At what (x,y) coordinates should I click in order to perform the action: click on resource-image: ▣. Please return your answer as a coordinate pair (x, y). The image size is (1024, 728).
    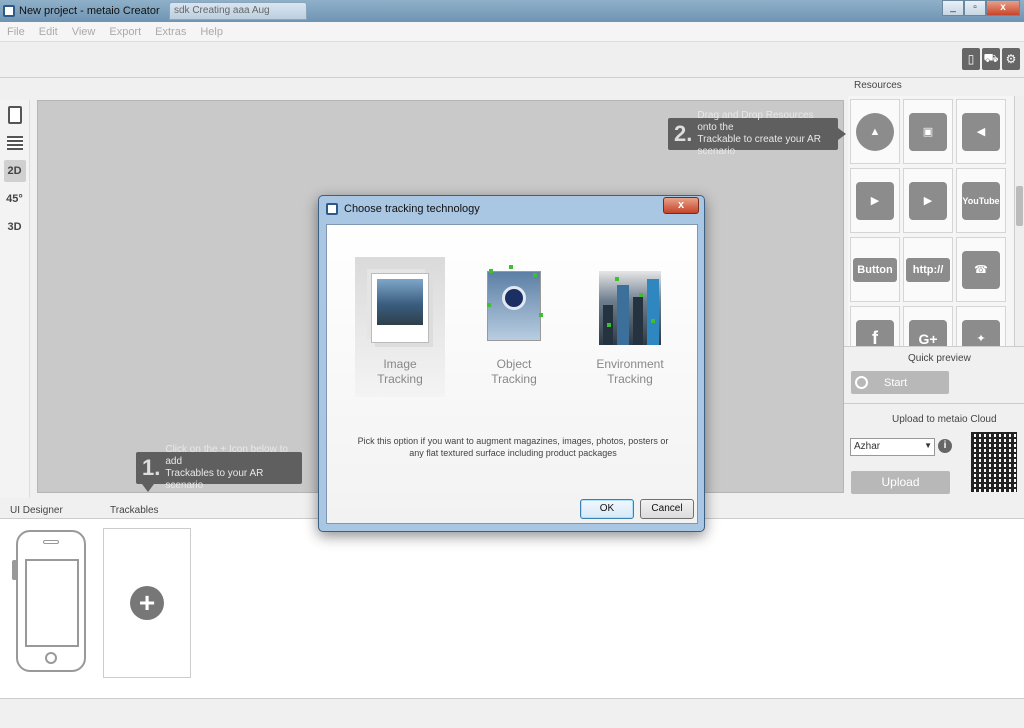
    Looking at the image, I should click on (928, 131).